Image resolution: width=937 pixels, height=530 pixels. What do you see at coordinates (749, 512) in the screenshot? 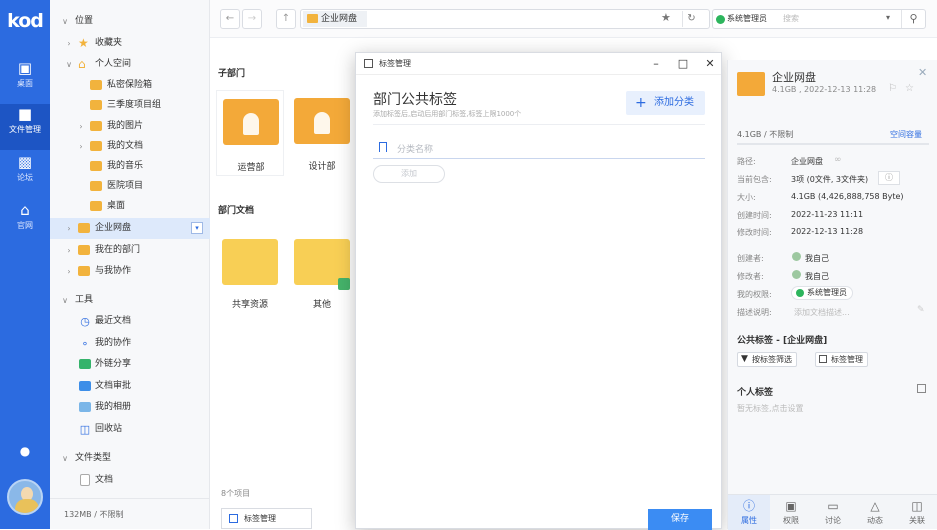
I see `tab-properties: ⓘ 属性` at bounding box center [749, 512].